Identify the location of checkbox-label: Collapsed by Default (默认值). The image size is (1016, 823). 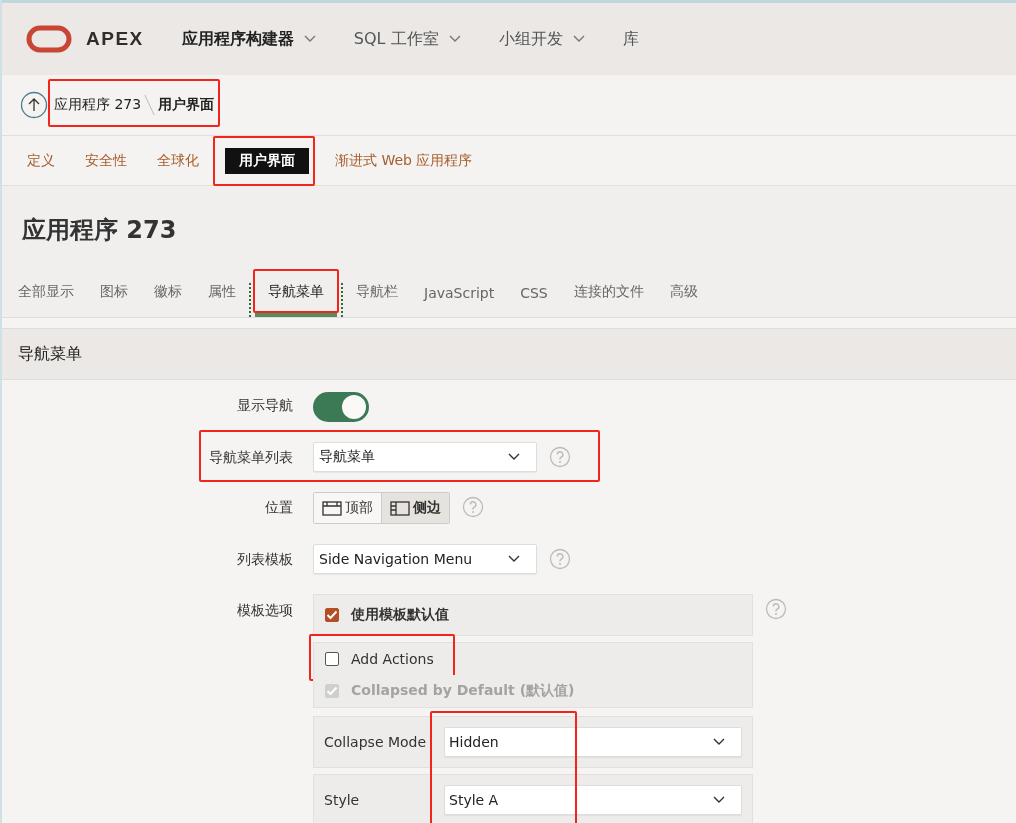
(463, 691).